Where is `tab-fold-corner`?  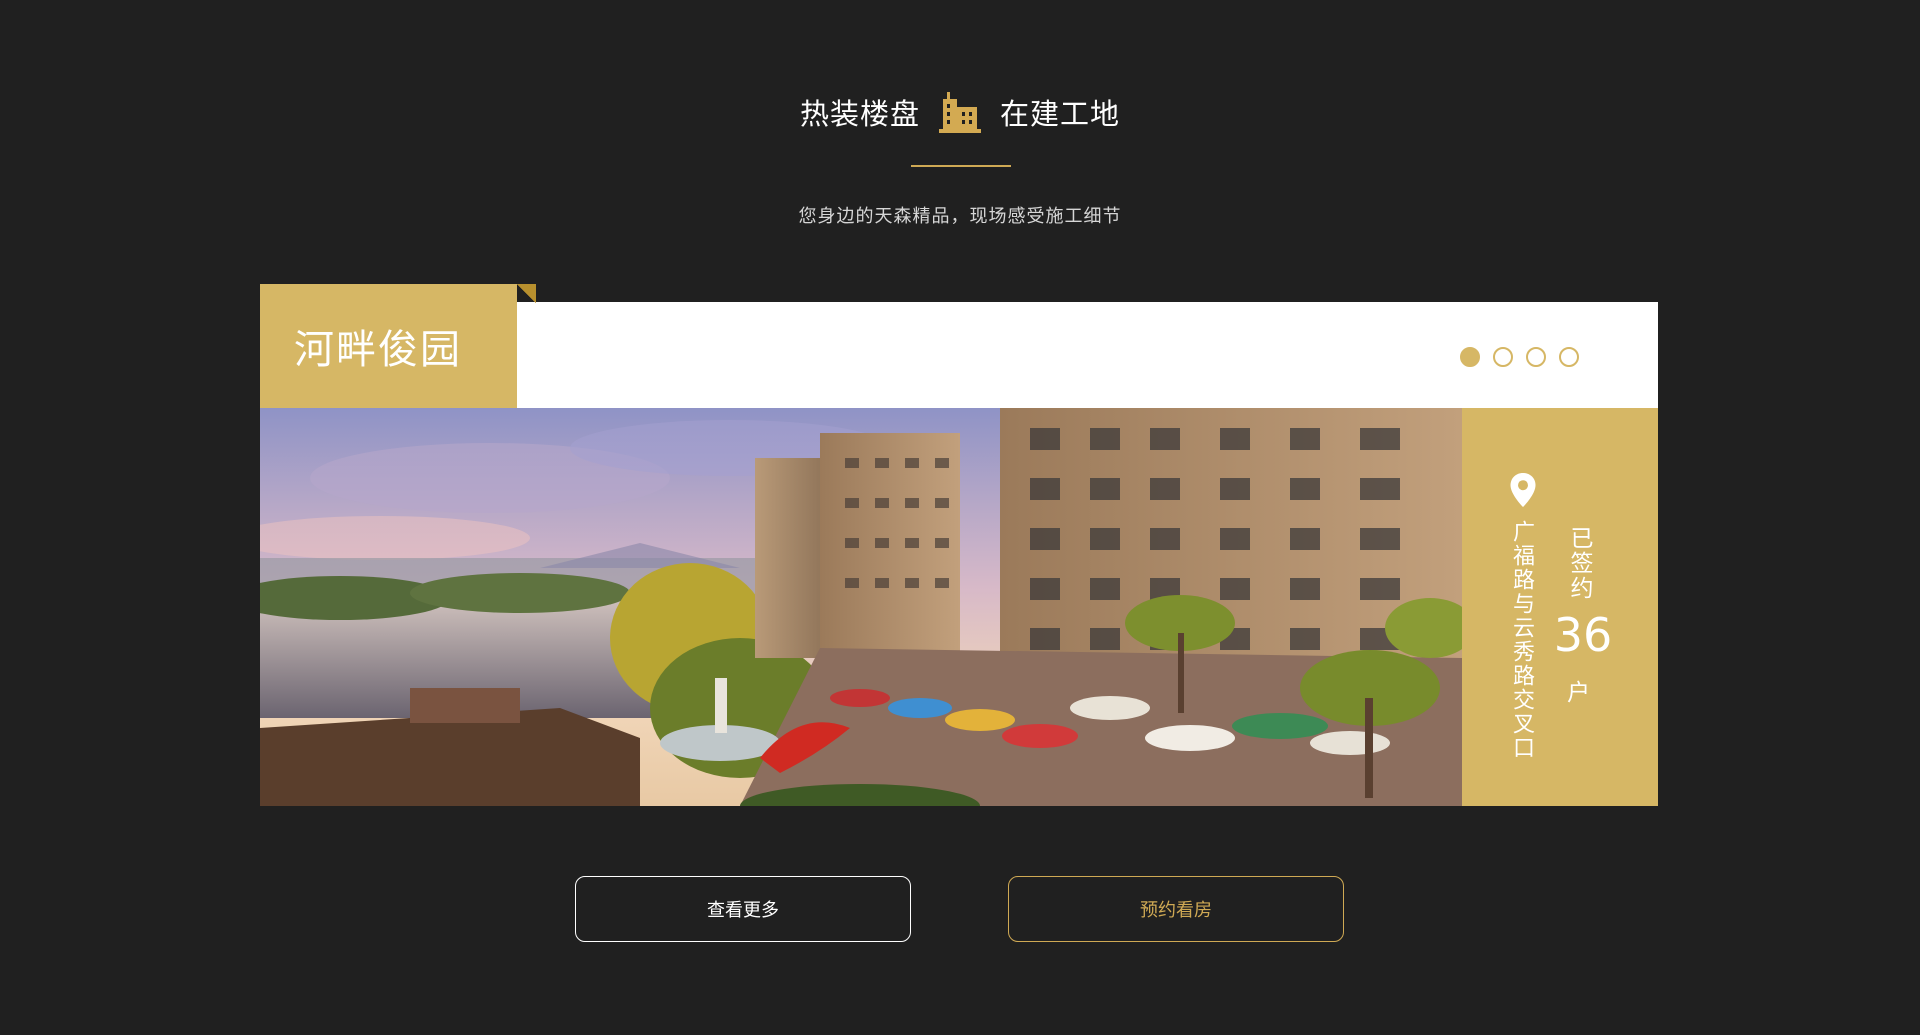
tab-fold-corner is located at coordinates (526, 293).